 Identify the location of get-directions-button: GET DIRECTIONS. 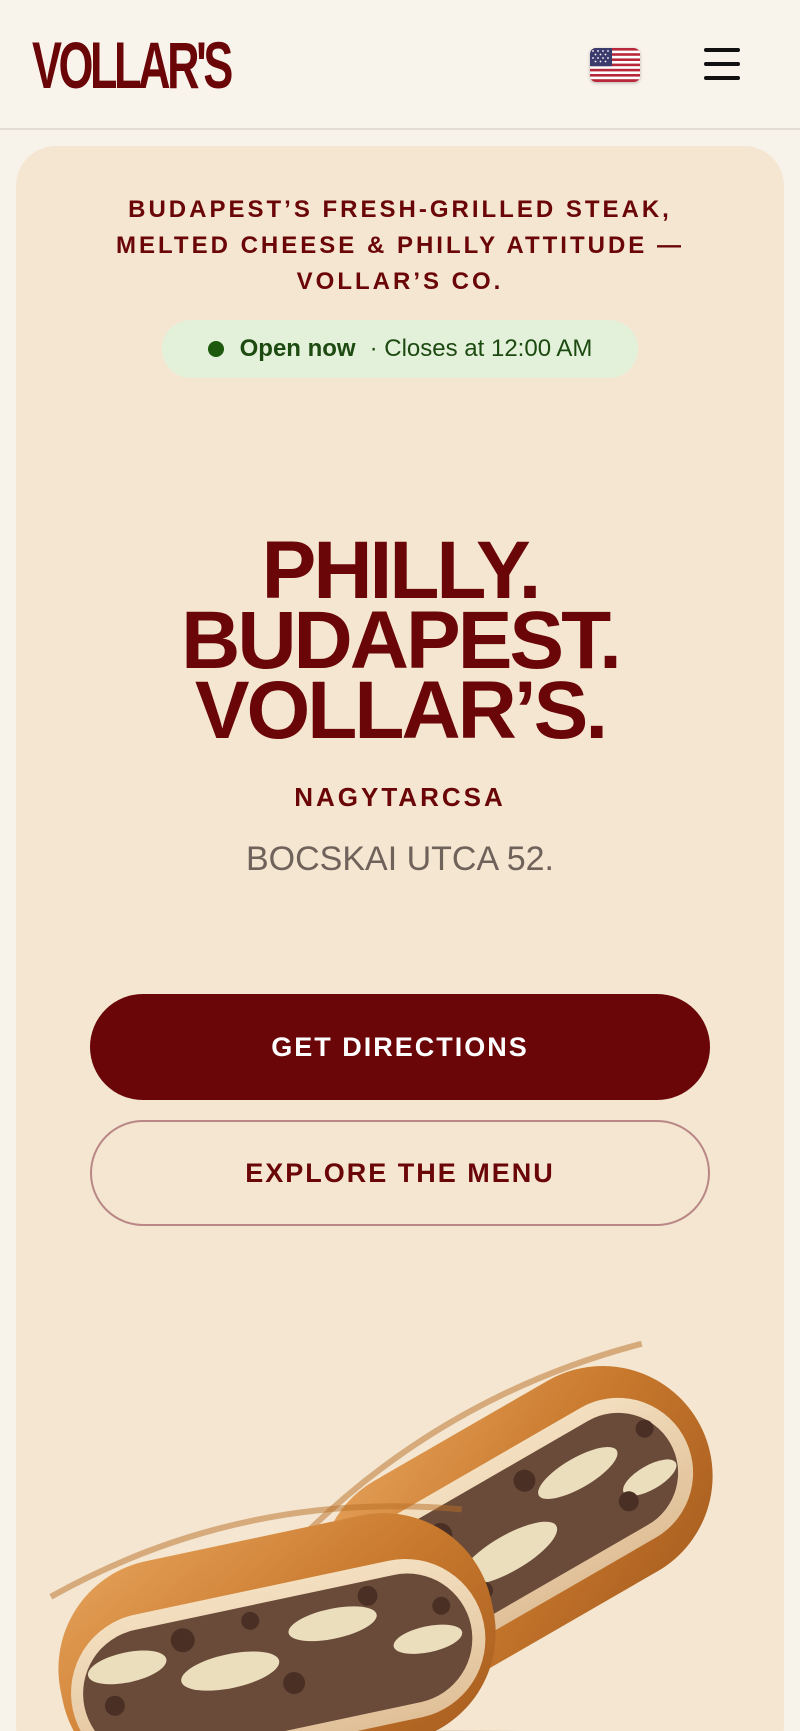
(400, 1047).